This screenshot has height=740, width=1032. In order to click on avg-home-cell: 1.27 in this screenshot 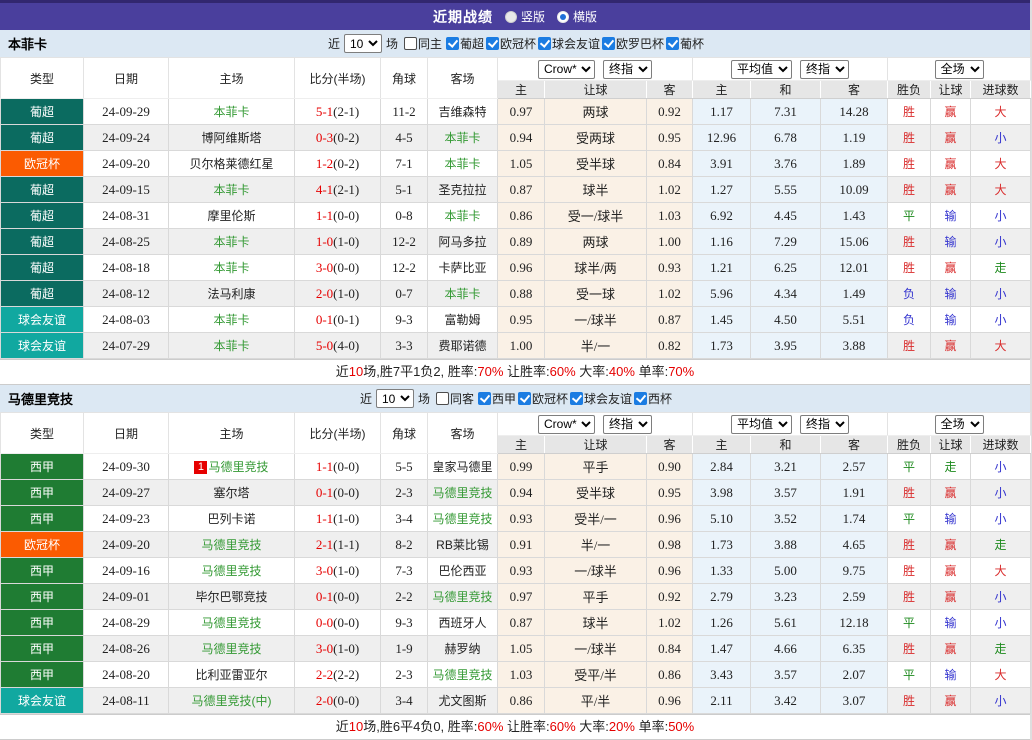, I will do `click(722, 189)`.